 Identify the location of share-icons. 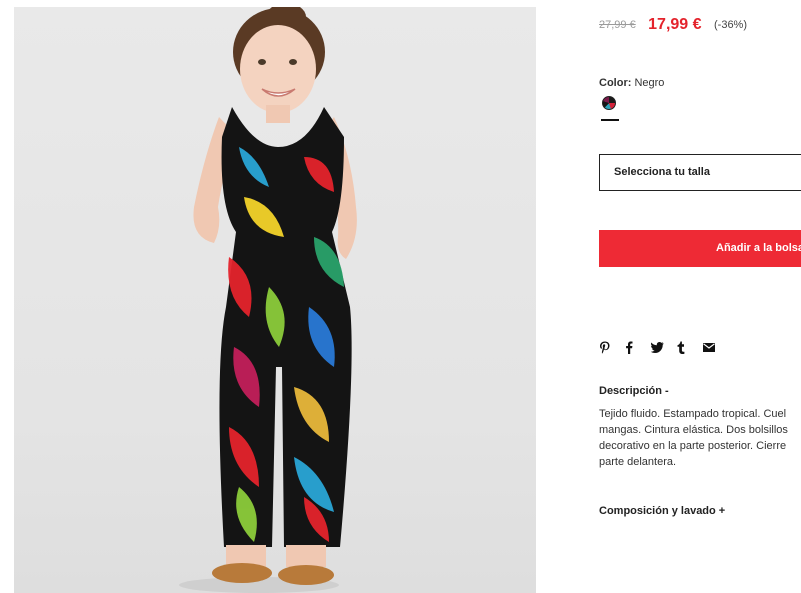
(664, 347).